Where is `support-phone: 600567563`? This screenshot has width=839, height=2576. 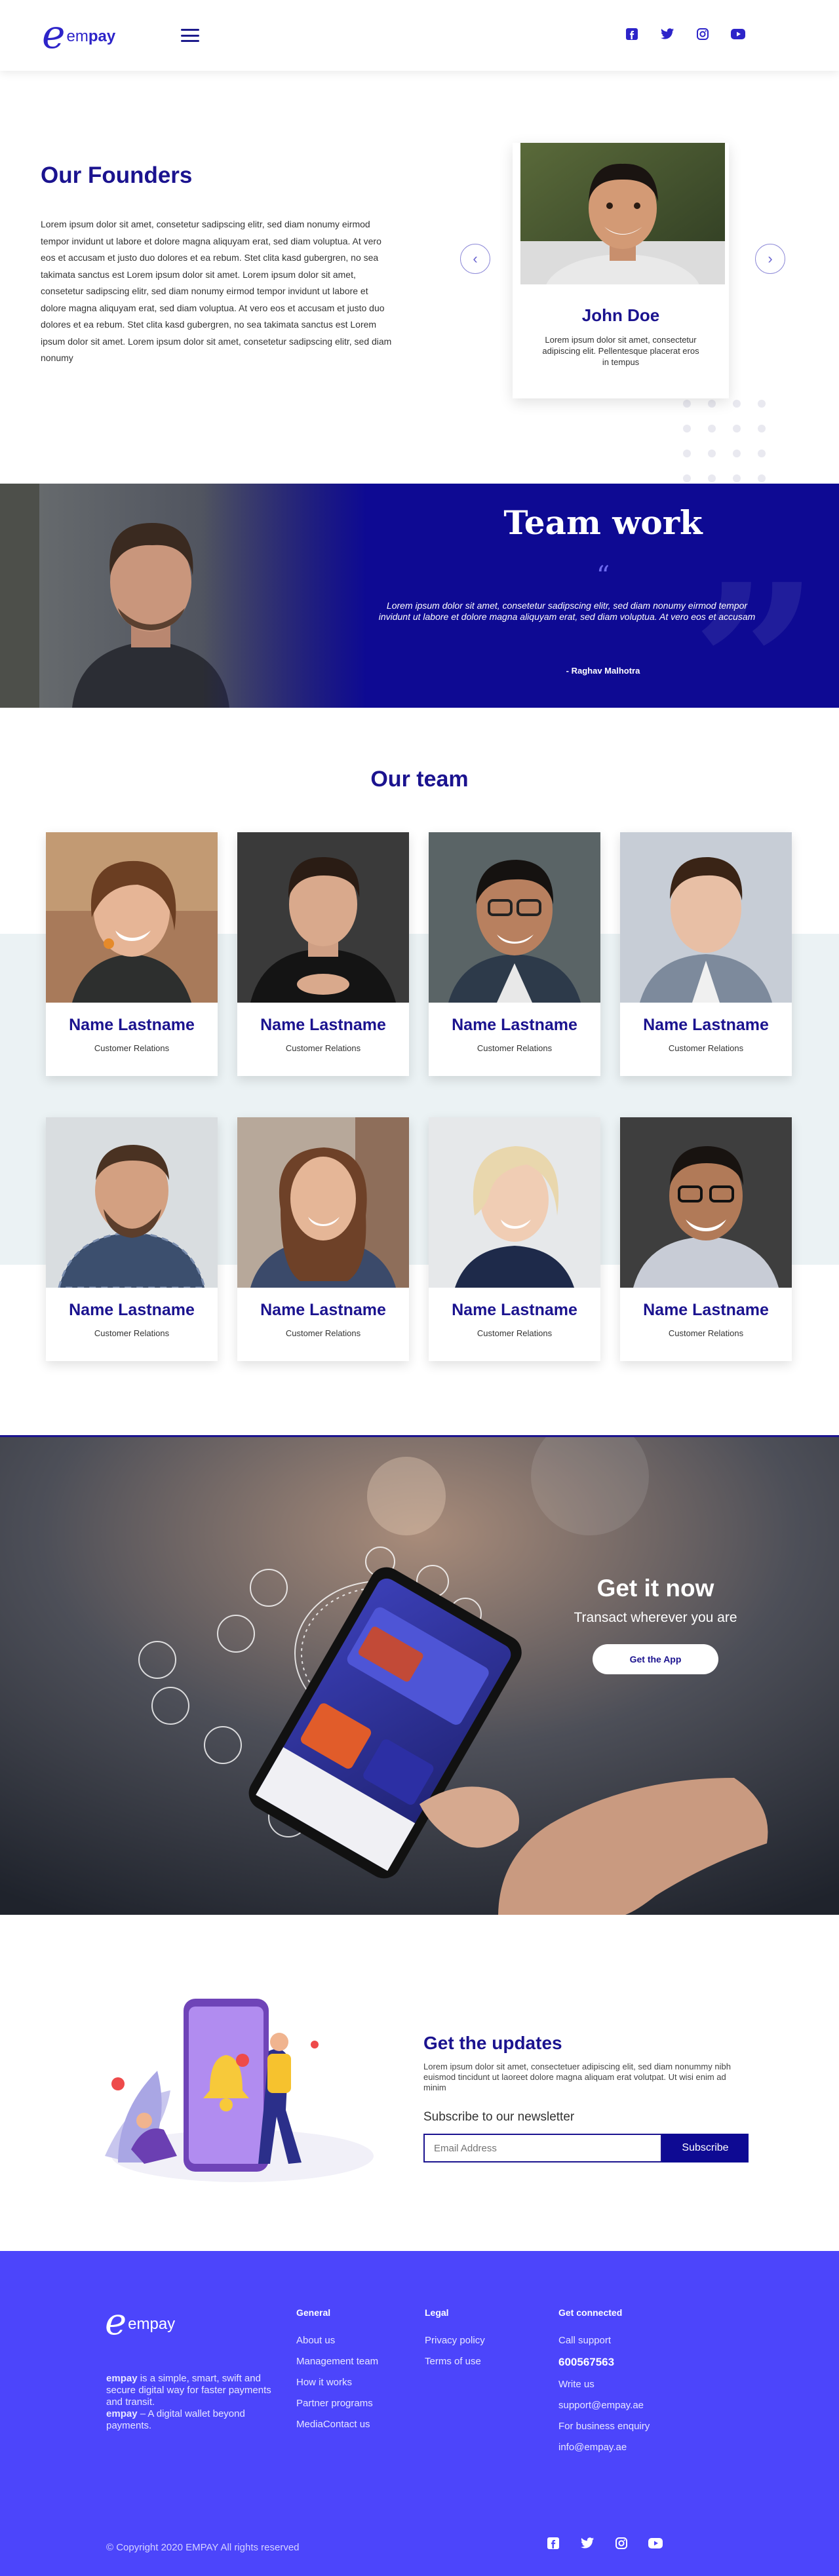
support-phone: 600567563 is located at coordinates (604, 2362).